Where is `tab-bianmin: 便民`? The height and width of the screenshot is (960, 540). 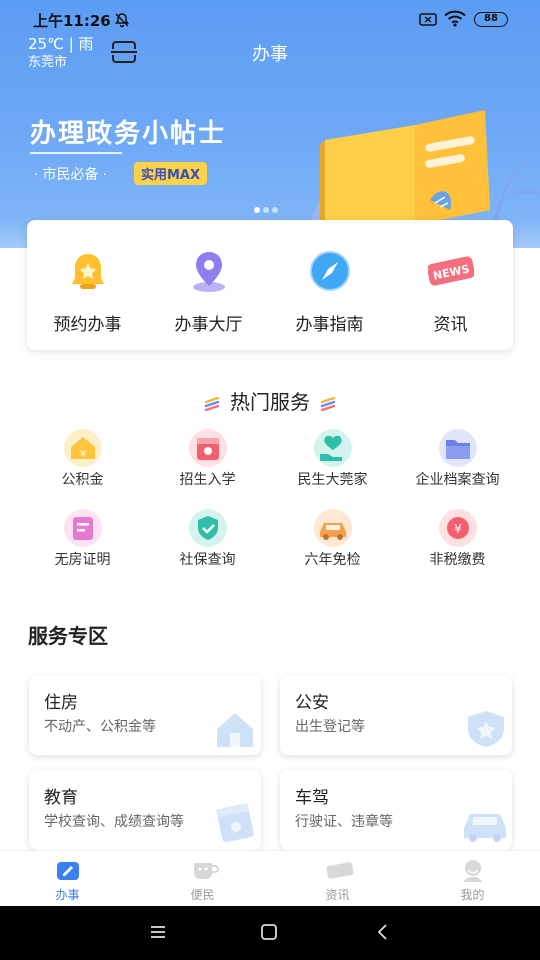
tab-bianmin: 便民 is located at coordinates (202, 879).